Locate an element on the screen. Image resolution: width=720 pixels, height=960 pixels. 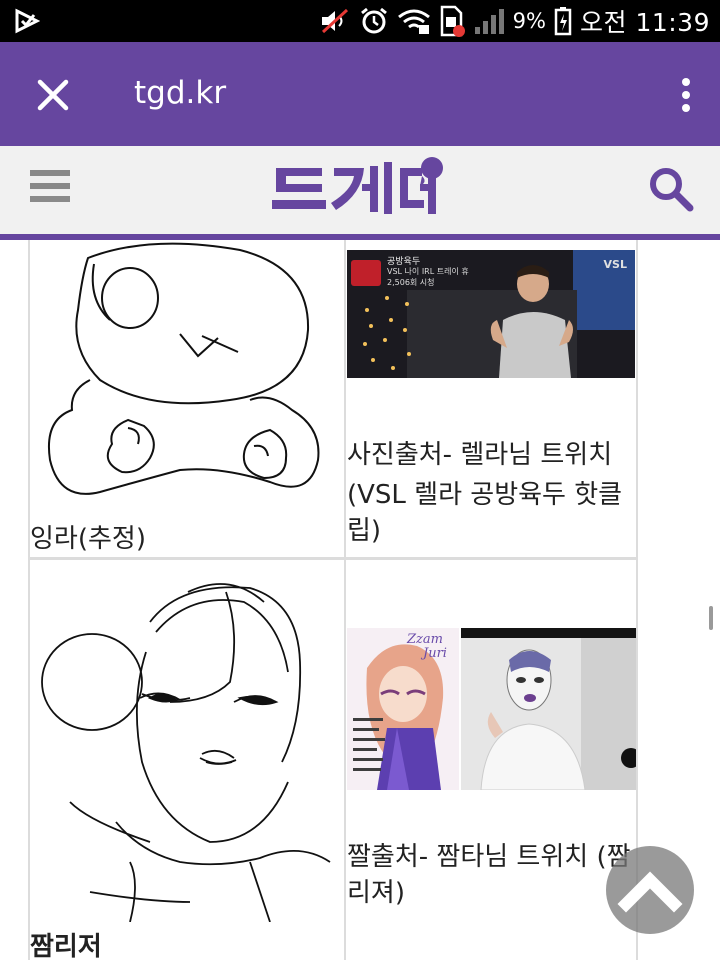
sim-icon is located at coordinates (452, 21).